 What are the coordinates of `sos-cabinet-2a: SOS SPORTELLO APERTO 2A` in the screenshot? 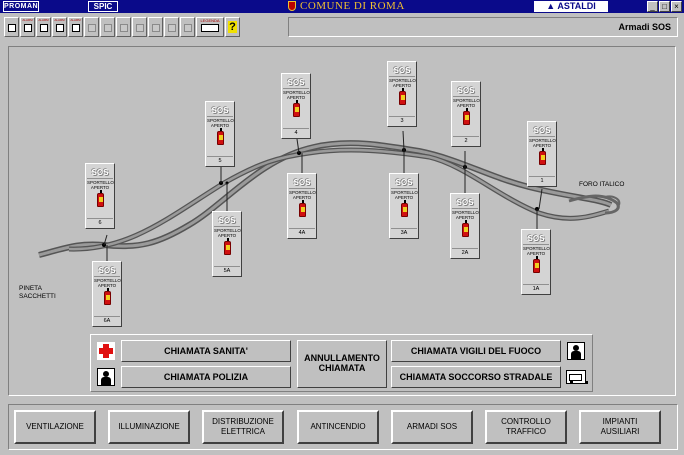 It's located at (465, 226).